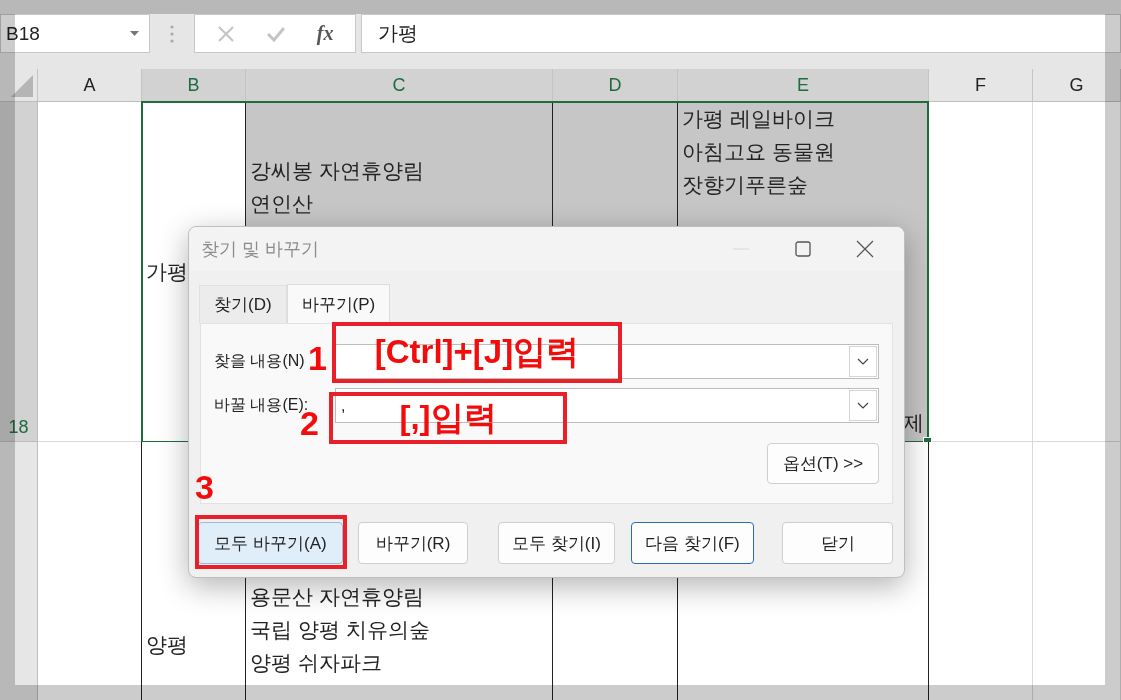 Image resolution: width=1121 pixels, height=700 pixels. I want to click on cell-text-line: 국립 양평 치유의숲, so click(340, 630).